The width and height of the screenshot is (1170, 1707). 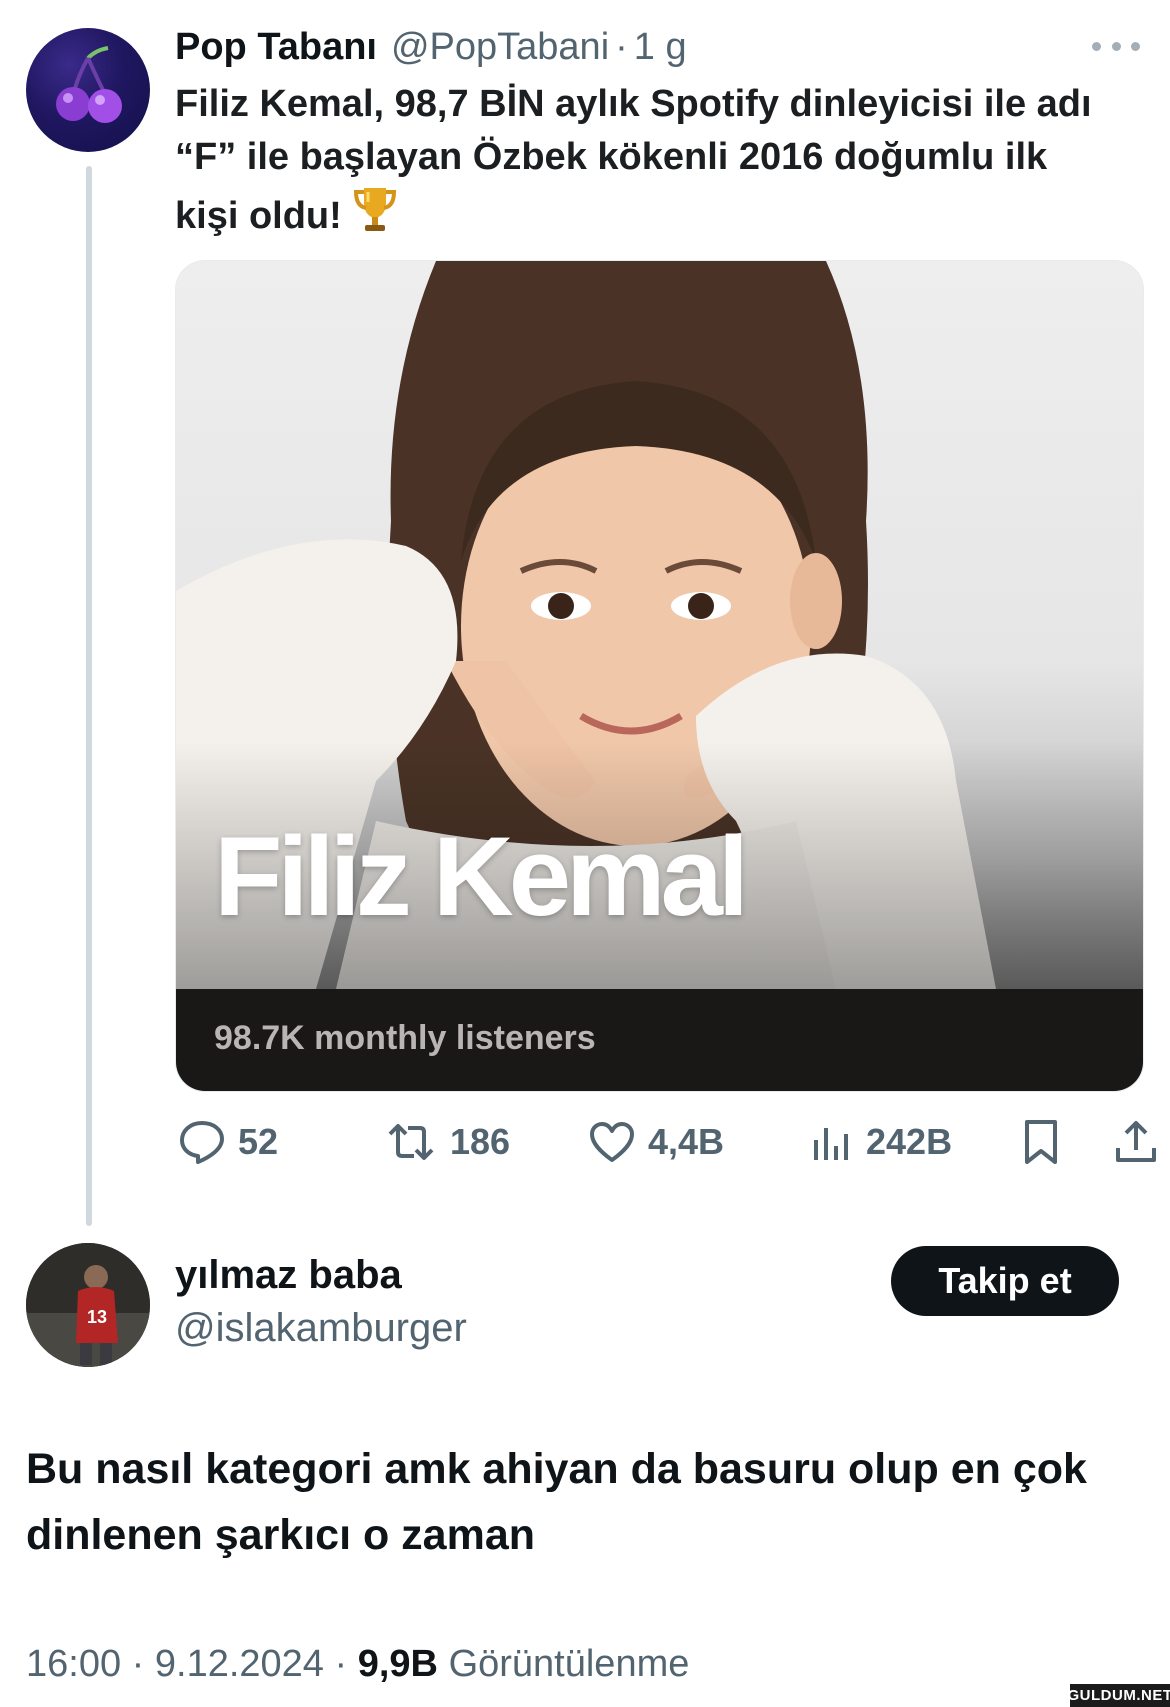 What do you see at coordinates (411, 1142) in the screenshot?
I see `repost-icon` at bounding box center [411, 1142].